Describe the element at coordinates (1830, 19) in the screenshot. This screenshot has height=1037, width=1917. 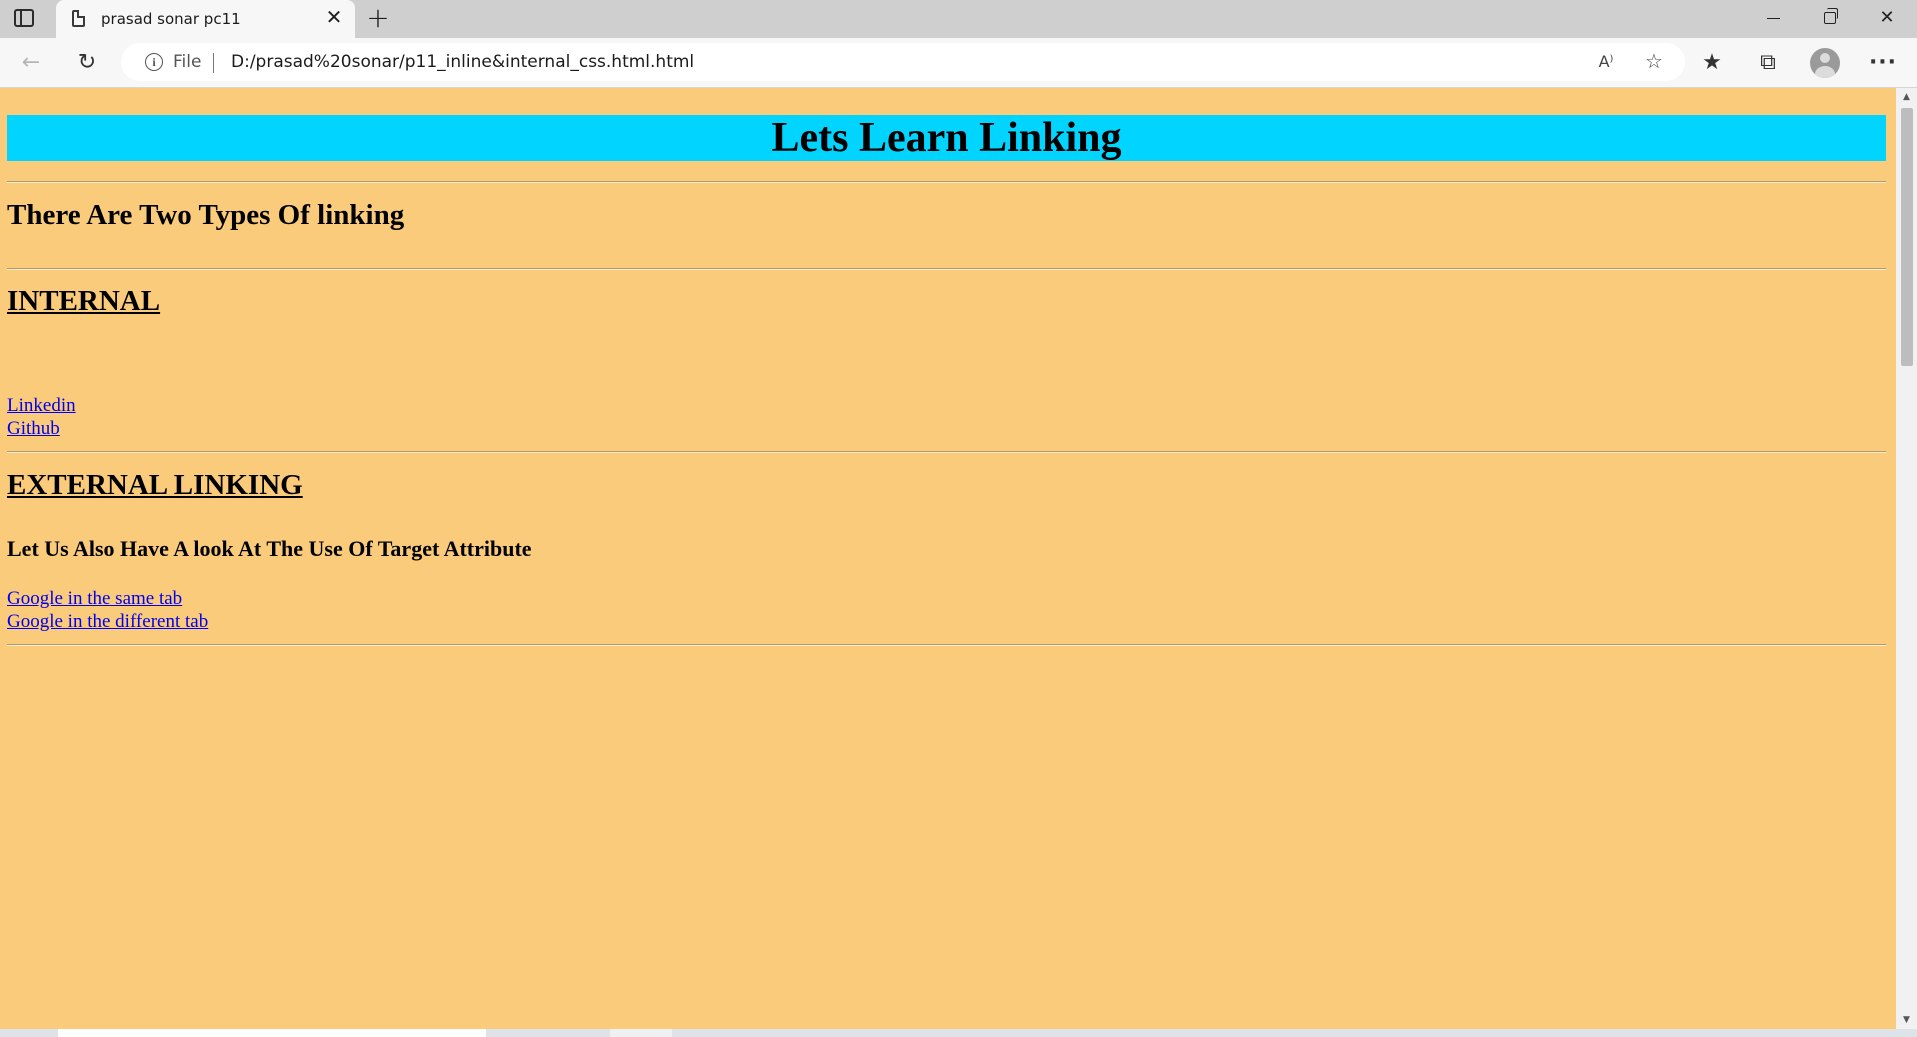
I see `maximize-icon` at that location.